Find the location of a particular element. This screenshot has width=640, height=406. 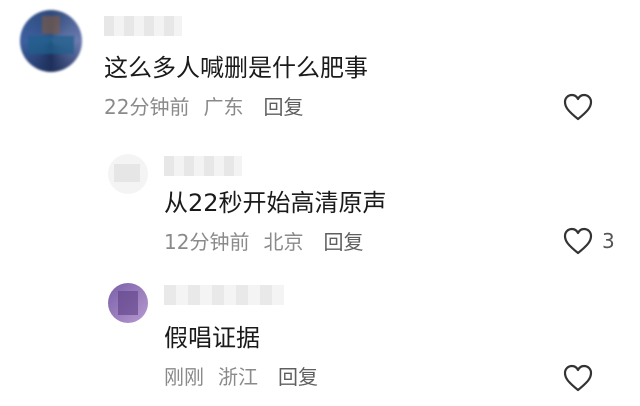

comment-meta: 22分钟前 广东 回复 is located at coordinates (210, 107).